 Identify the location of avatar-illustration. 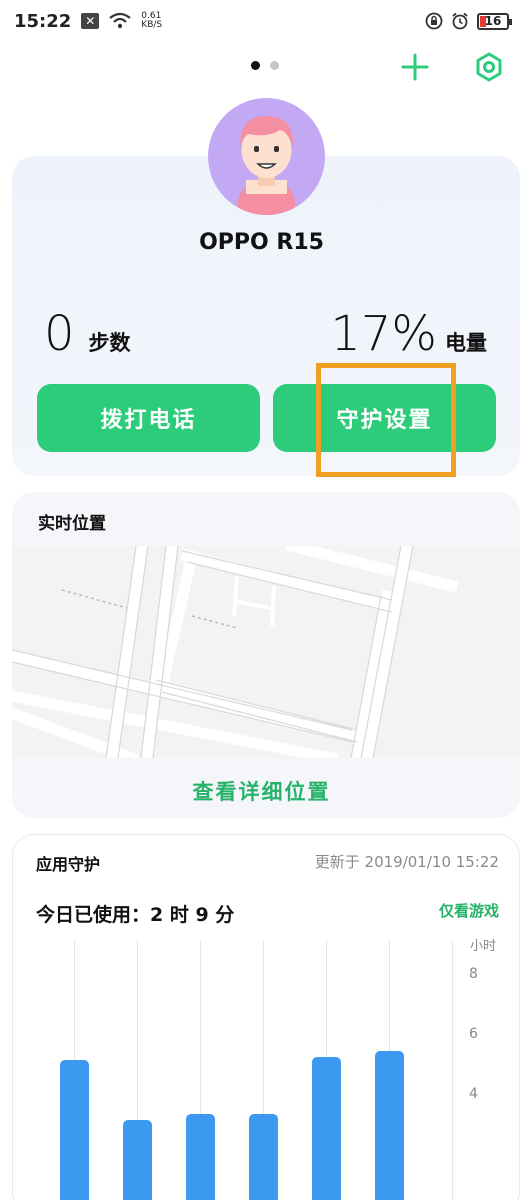
(266, 165).